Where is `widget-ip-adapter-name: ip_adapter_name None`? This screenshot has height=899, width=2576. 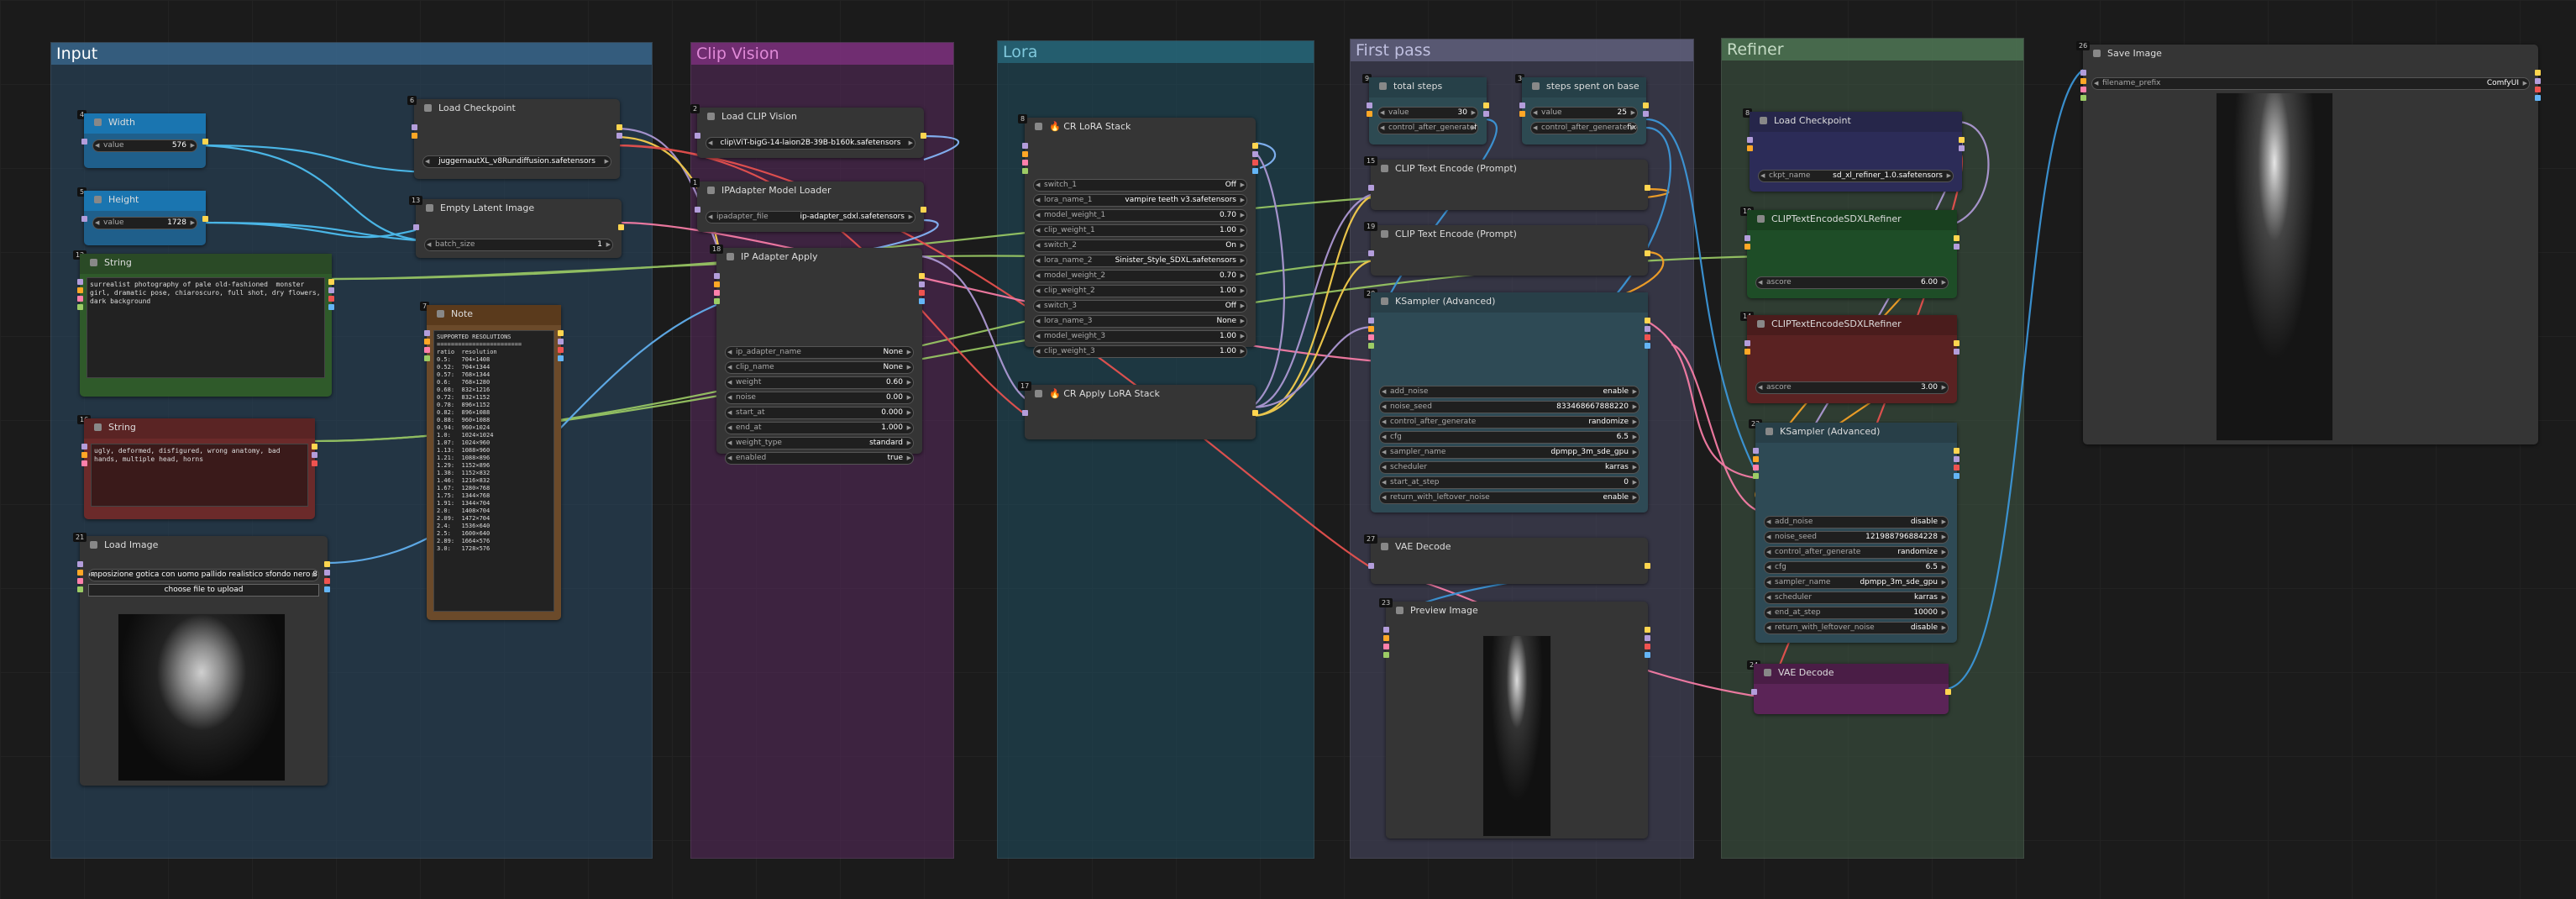
widget-ip-adapter-name: ip_adapter_name None is located at coordinates (819, 352).